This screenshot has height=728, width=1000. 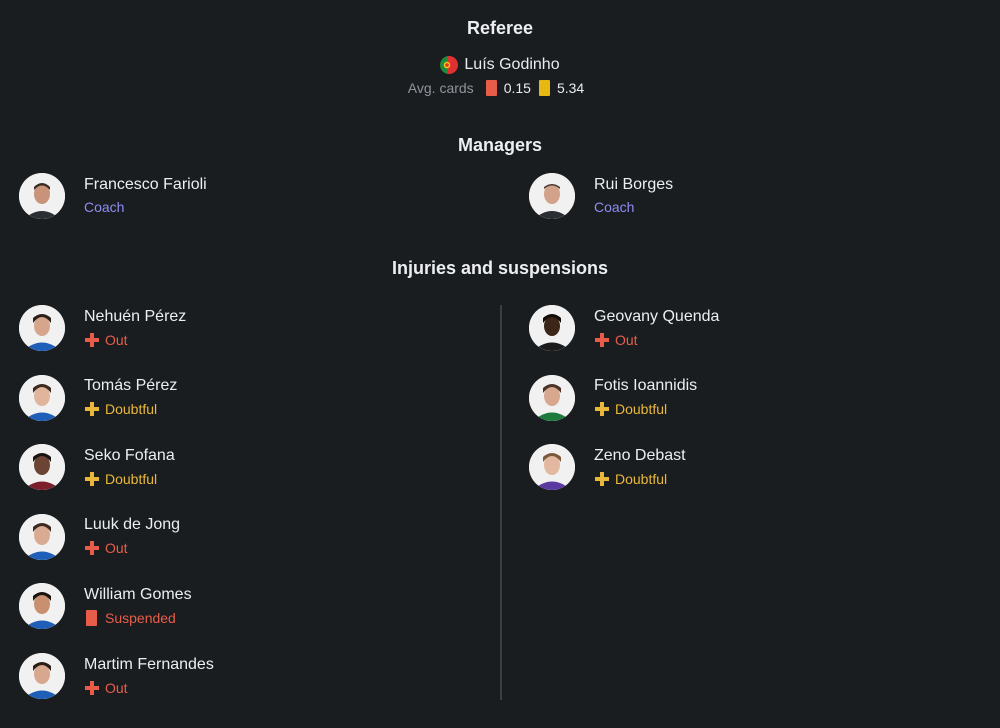 What do you see at coordinates (570, 88) in the screenshot?
I see `yellow-card-avg: 5.34` at bounding box center [570, 88].